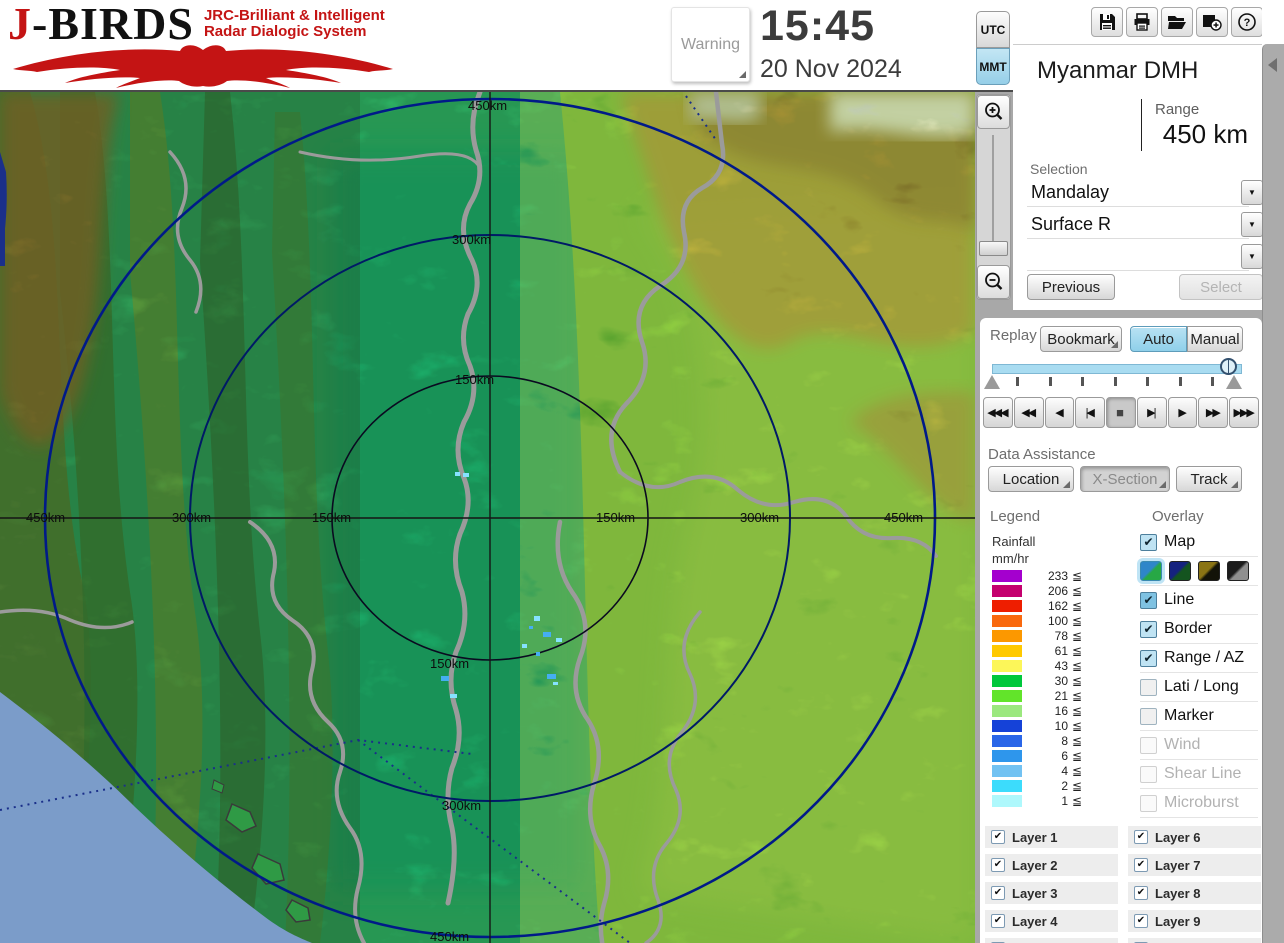 This screenshot has width=1284, height=943. I want to click on x-section-button: X-Section, so click(1125, 479).